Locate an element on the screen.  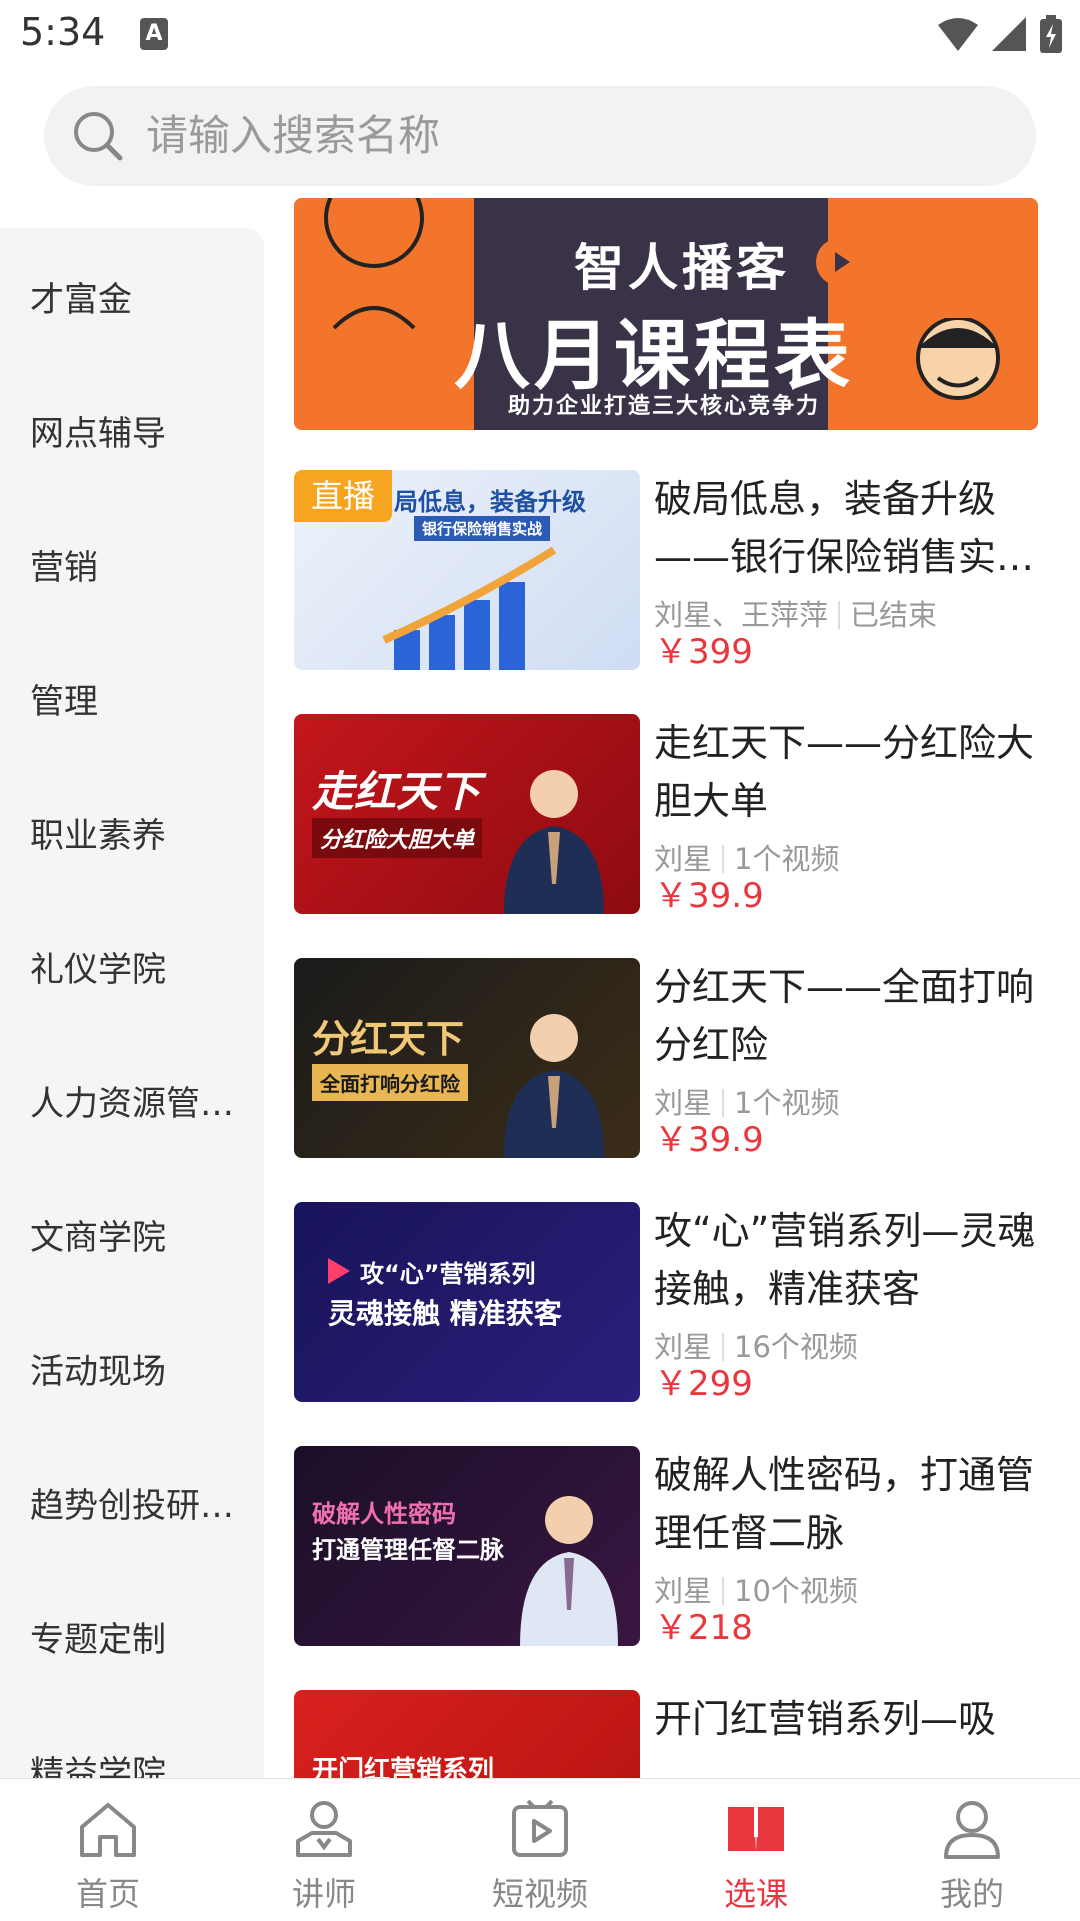
sidebar-item: 营销 is located at coordinates (132, 563).